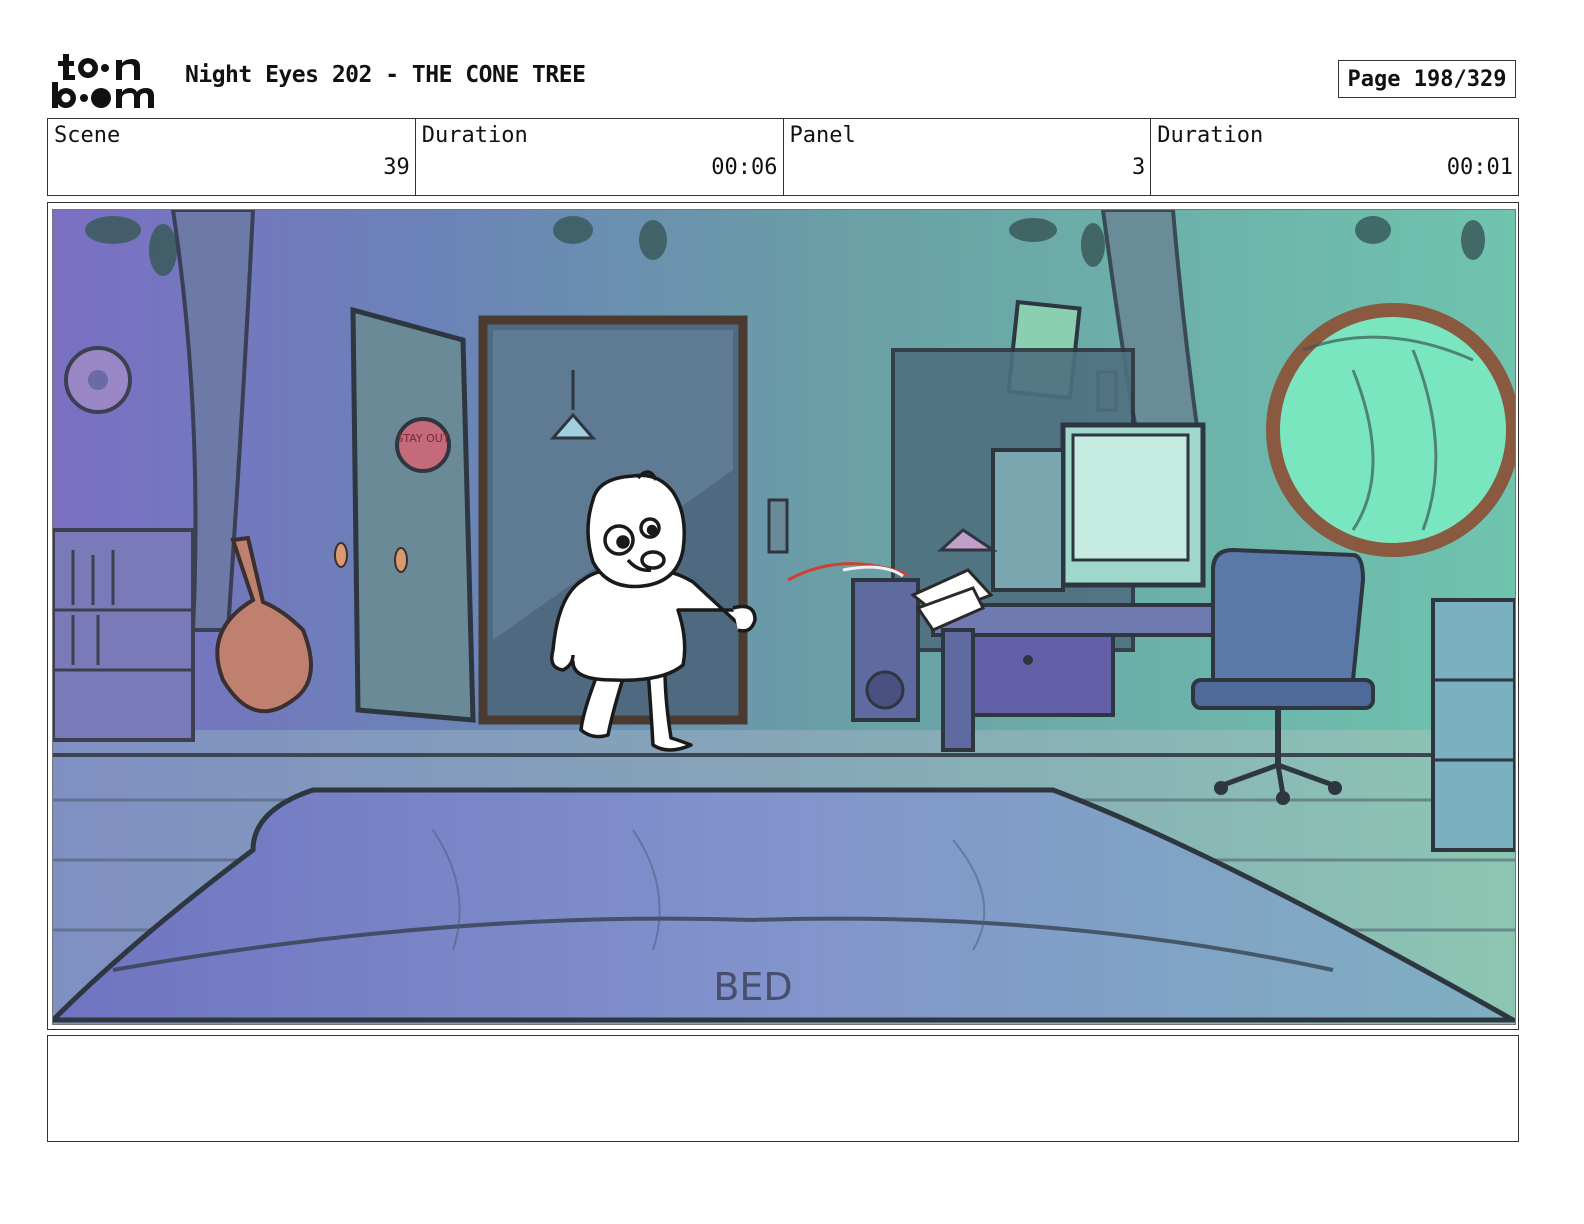 The image size is (1584, 1224). Describe the element at coordinates (1210, 135) in the screenshot. I see `panel-duration-label: Duration` at that location.